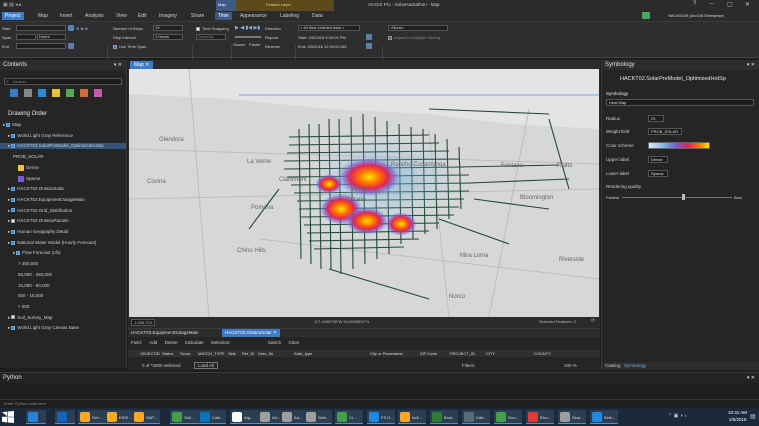 This screenshot has width=759, height=426. Describe the element at coordinates (21, 295) in the screenshot. I see `toc-item-500-15-000: 500 - 15,000` at that location.